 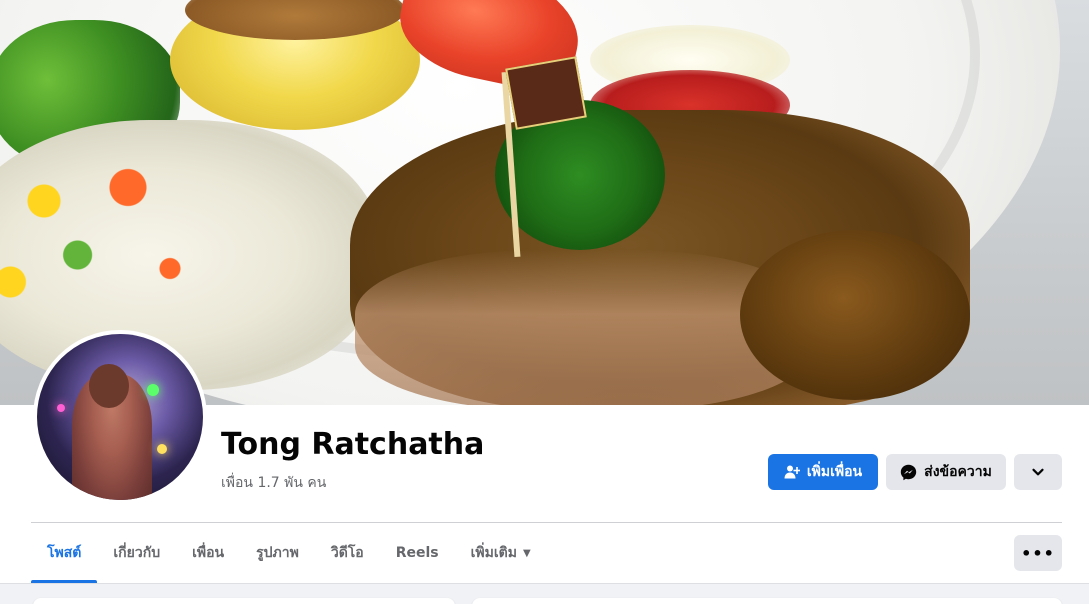 What do you see at coordinates (109, 386) in the screenshot?
I see `avatar-head` at bounding box center [109, 386].